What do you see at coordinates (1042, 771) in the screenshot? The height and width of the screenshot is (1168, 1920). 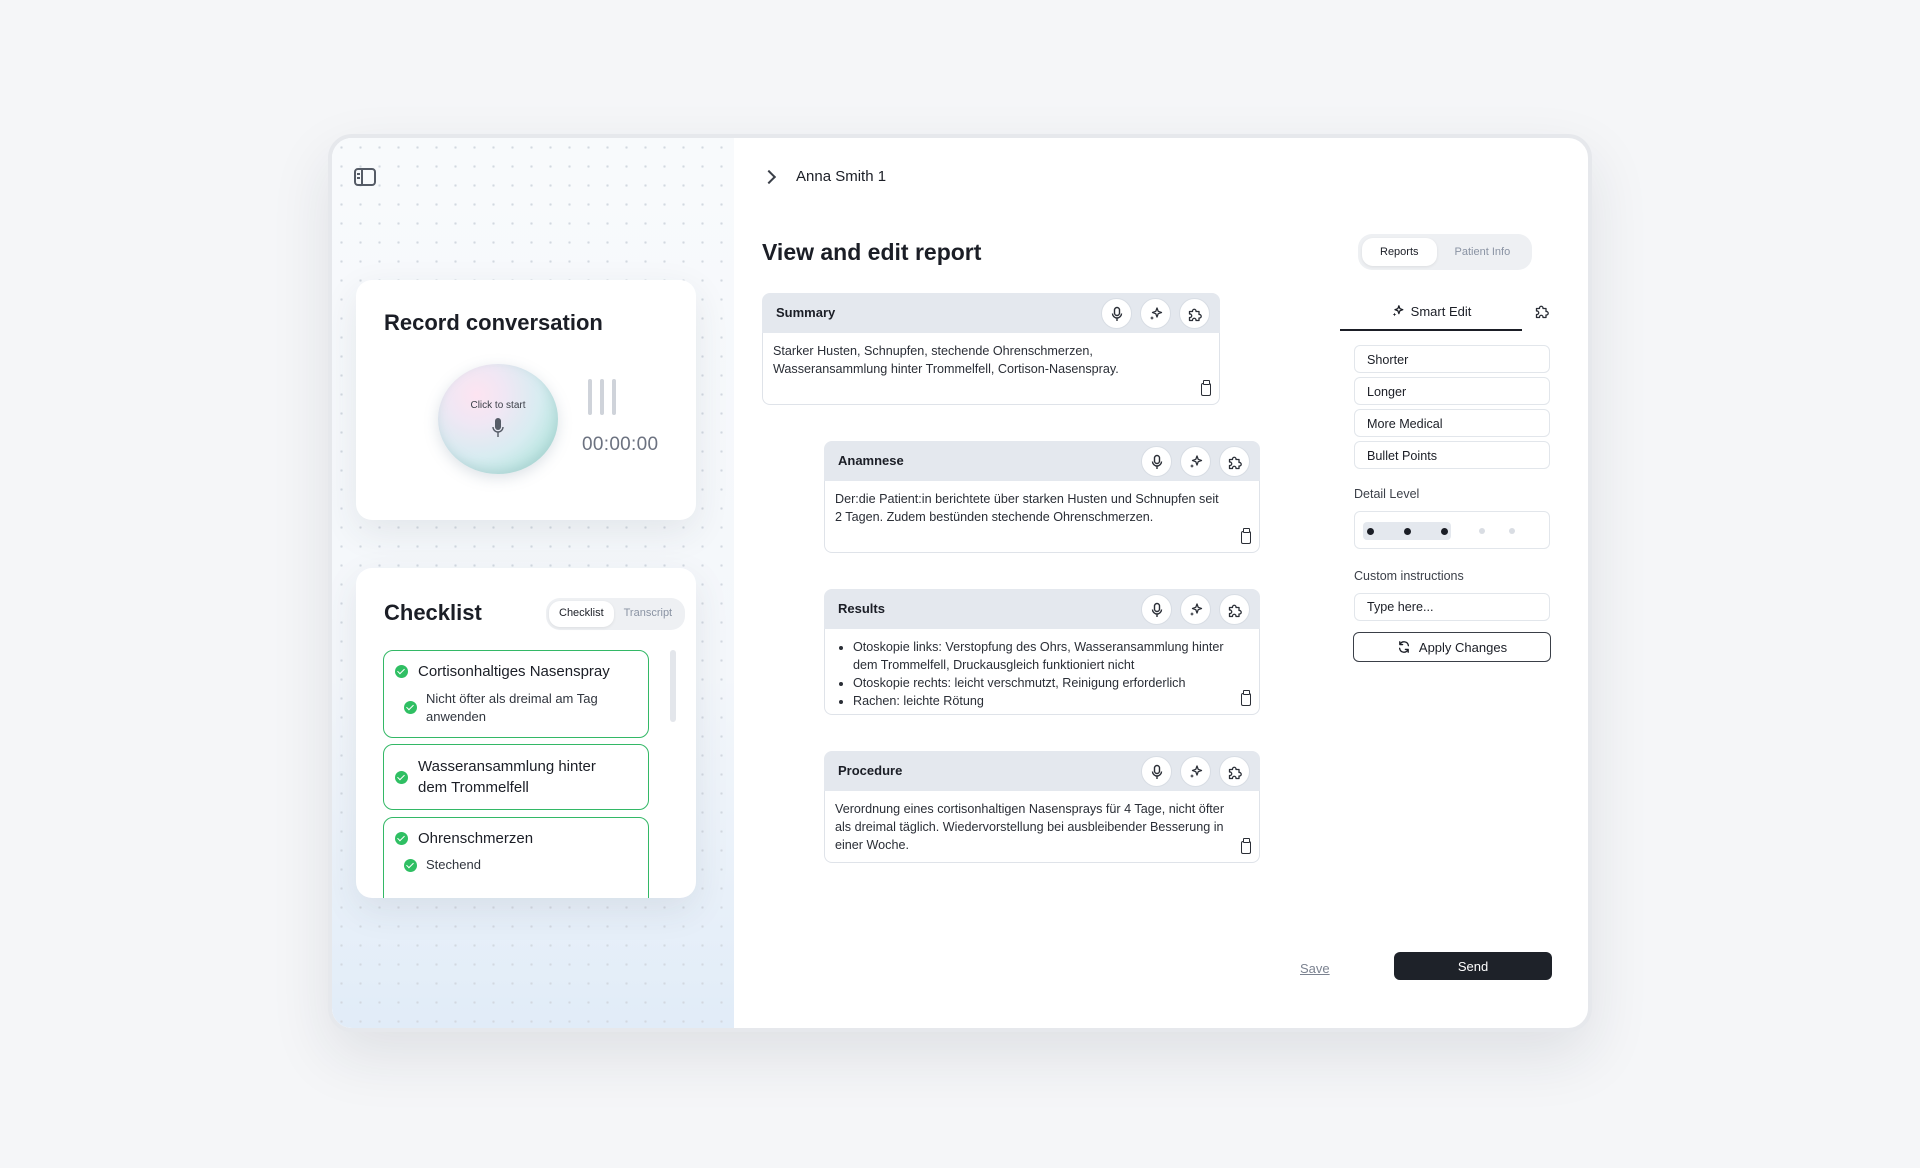 I see `section-header: Procedure` at bounding box center [1042, 771].